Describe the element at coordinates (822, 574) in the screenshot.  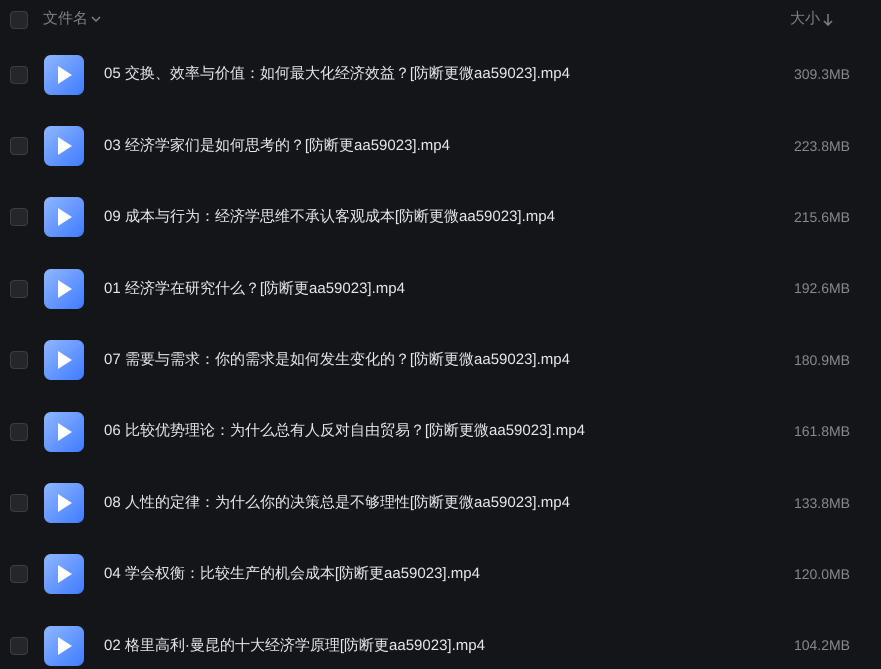
I see `file-size: 120.0MB` at that location.